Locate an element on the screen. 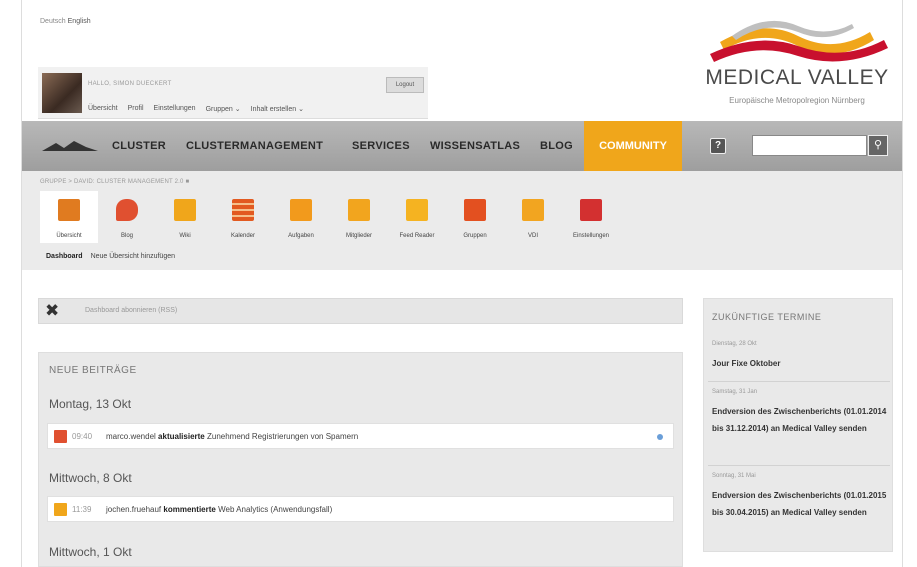  event-date: Dienstag, 28 Okt is located at coordinates (734, 344).